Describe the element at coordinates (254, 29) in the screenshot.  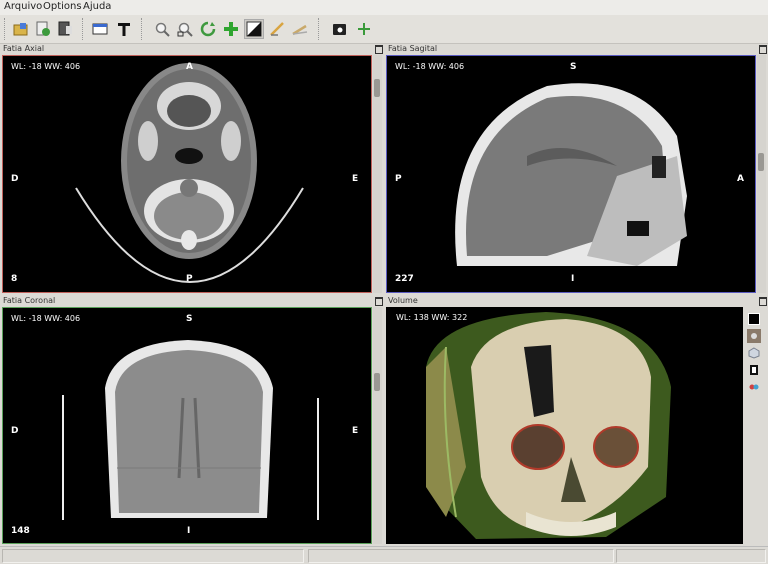
I see `window-level-icon` at that location.